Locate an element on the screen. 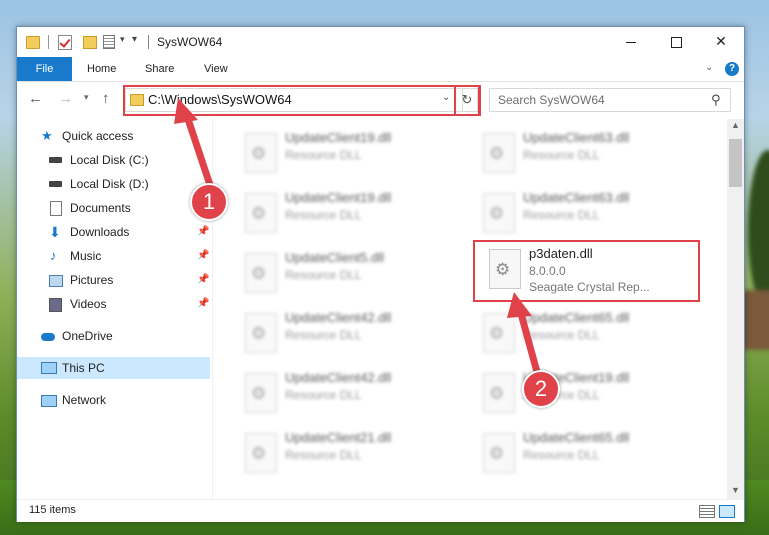  tab-file: File is located at coordinates (44, 69).